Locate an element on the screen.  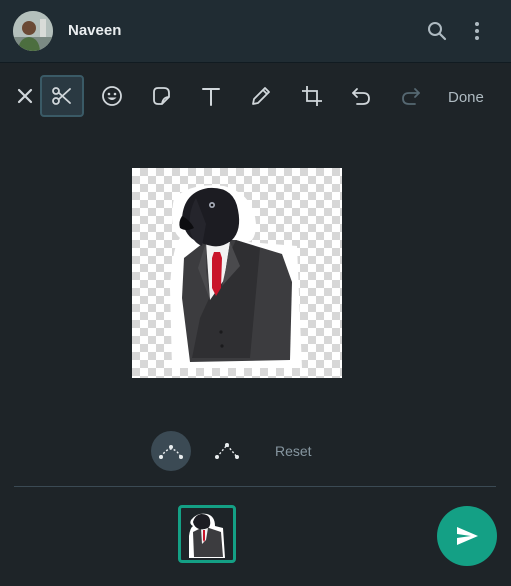
editor-toolbar: Done is located at coordinates (255, 97).